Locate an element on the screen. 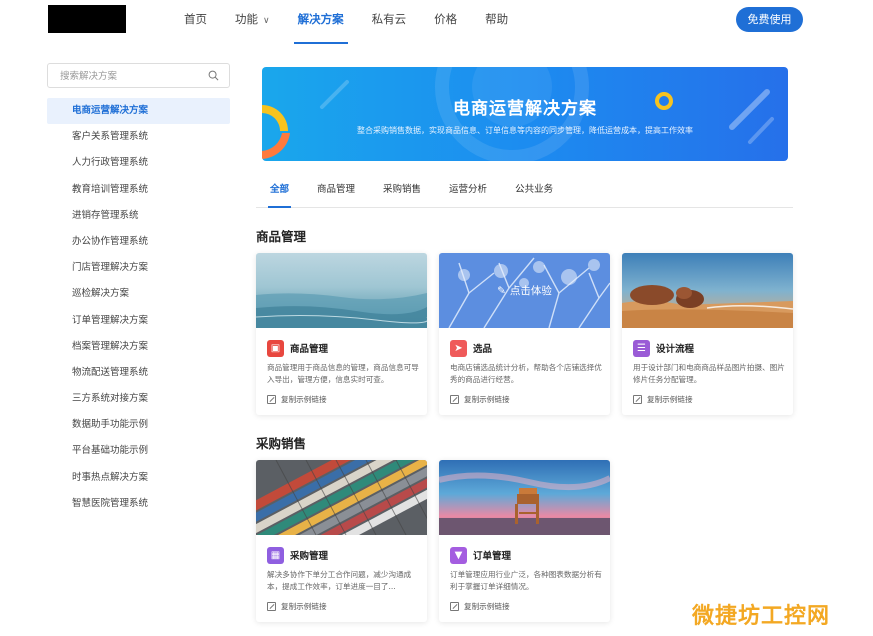 The image size is (873, 636). sidebar-item-office: 办公协作管理系统 is located at coordinates (138, 242).